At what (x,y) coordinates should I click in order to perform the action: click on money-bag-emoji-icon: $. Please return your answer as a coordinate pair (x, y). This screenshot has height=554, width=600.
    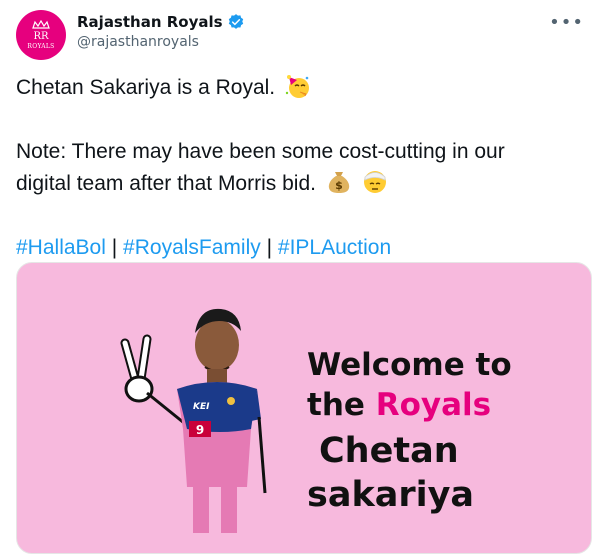
    Looking at the image, I should click on (339, 182).